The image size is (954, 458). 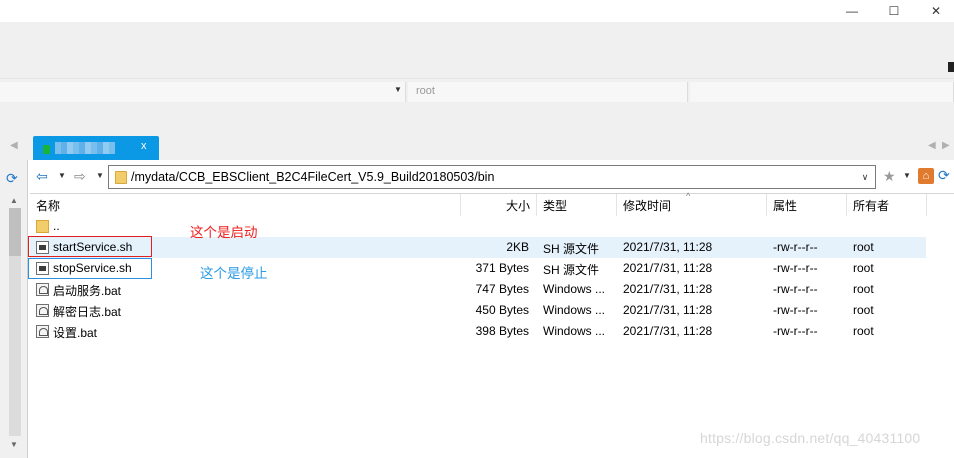 I want to click on session-bar: ▼ root, so click(x=477, y=91).